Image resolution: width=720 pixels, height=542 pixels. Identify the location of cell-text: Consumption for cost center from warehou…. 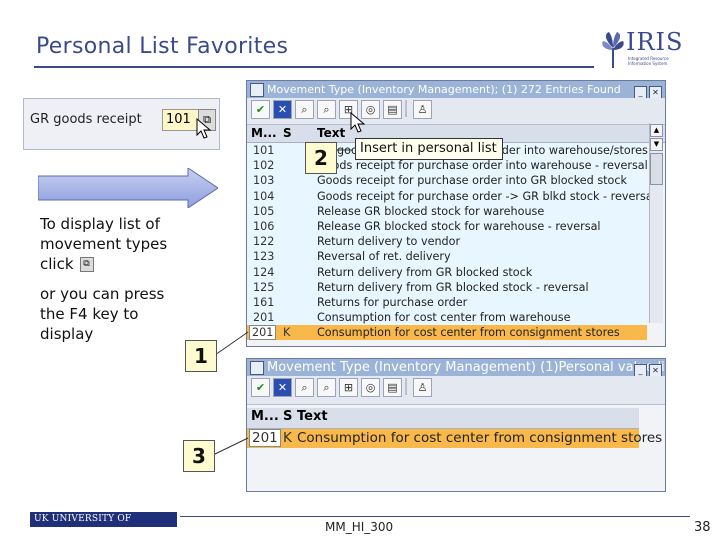
(444, 318).